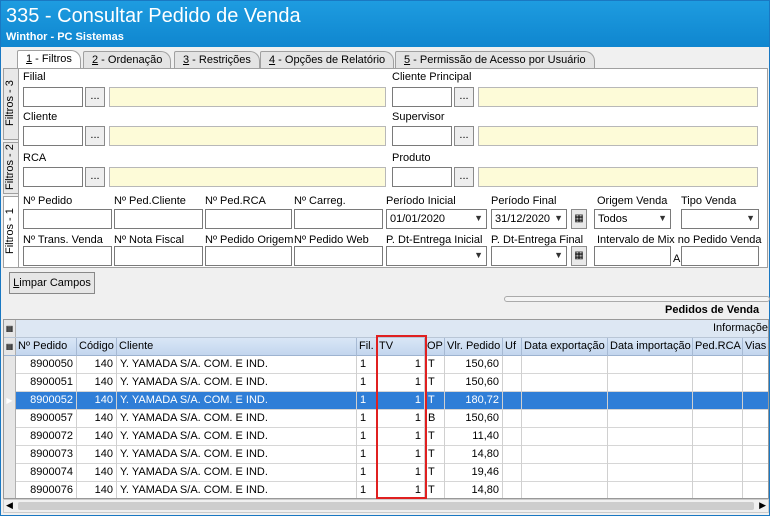 The height and width of the screenshot is (516, 770). What do you see at coordinates (52, 283) in the screenshot?
I see `limpar-campos-button: Limpar Campos` at bounding box center [52, 283].